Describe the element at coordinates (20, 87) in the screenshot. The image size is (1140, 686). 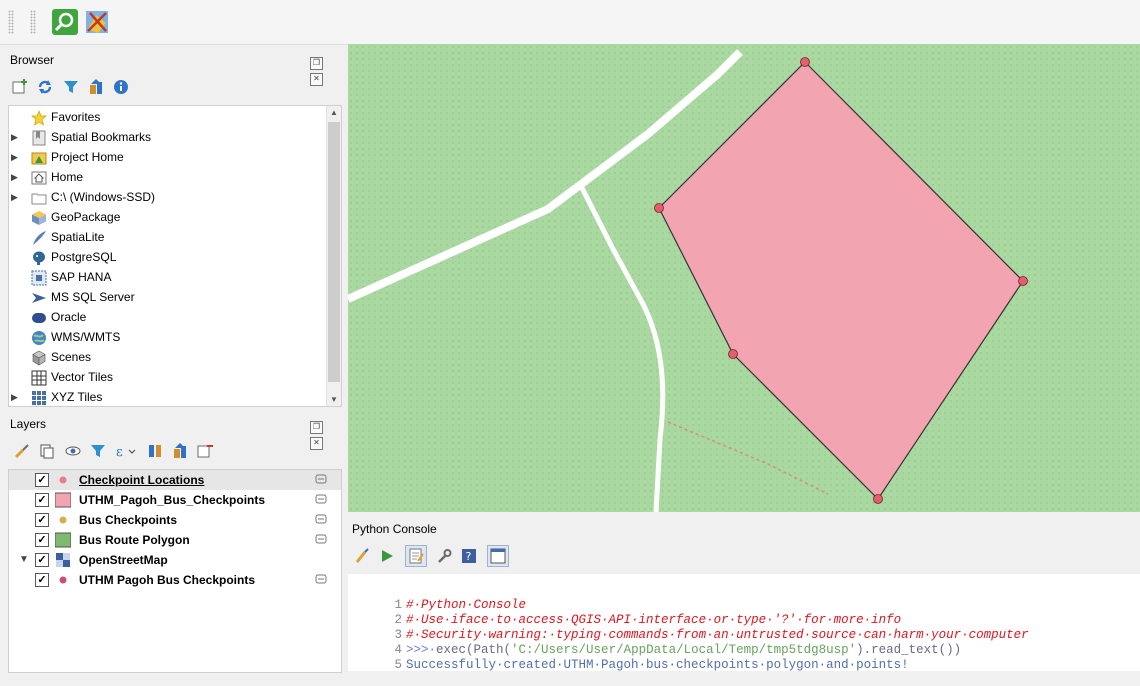
I see `add-selected-layers-icon` at that location.